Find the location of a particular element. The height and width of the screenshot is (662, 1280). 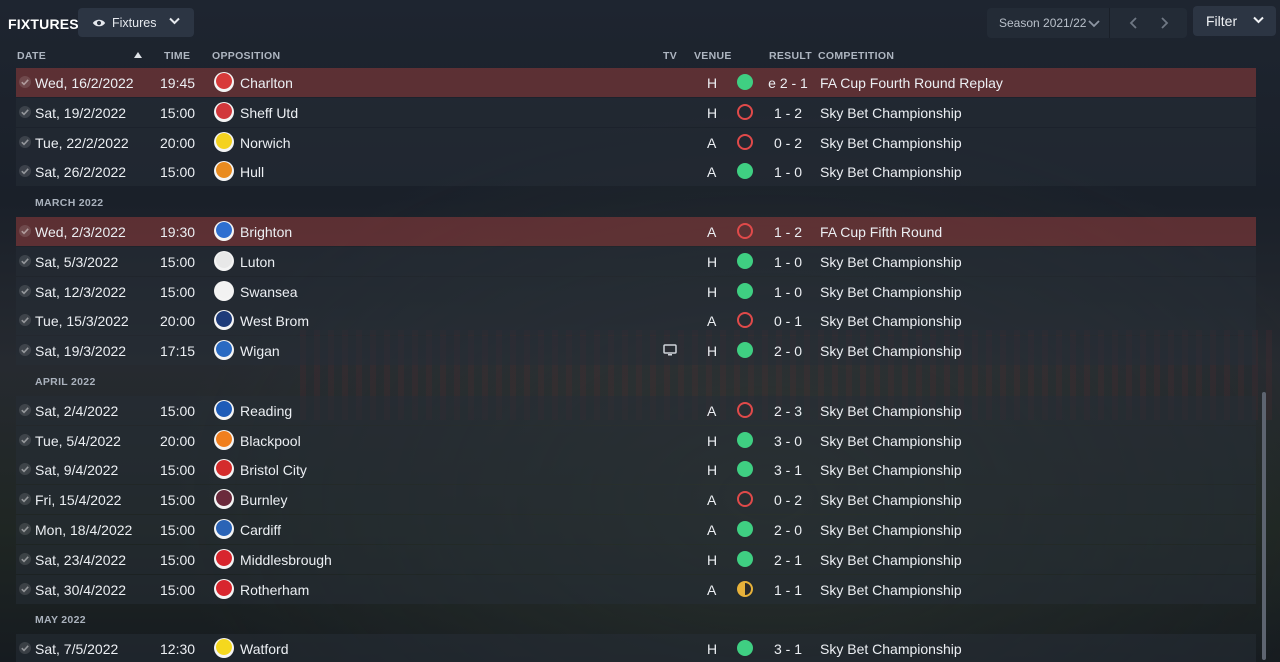

opponent-name: Swansea is located at coordinates (269, 292).